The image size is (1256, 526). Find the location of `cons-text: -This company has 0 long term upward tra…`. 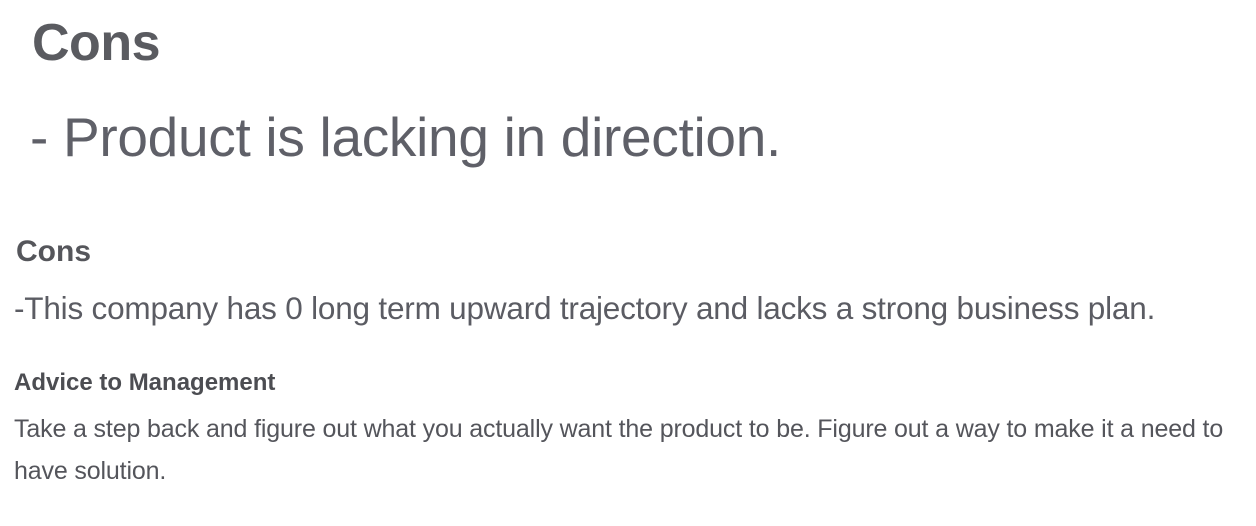

cons-text: -This company has 0 long term upward tra… is located at coordinates (585, 308).